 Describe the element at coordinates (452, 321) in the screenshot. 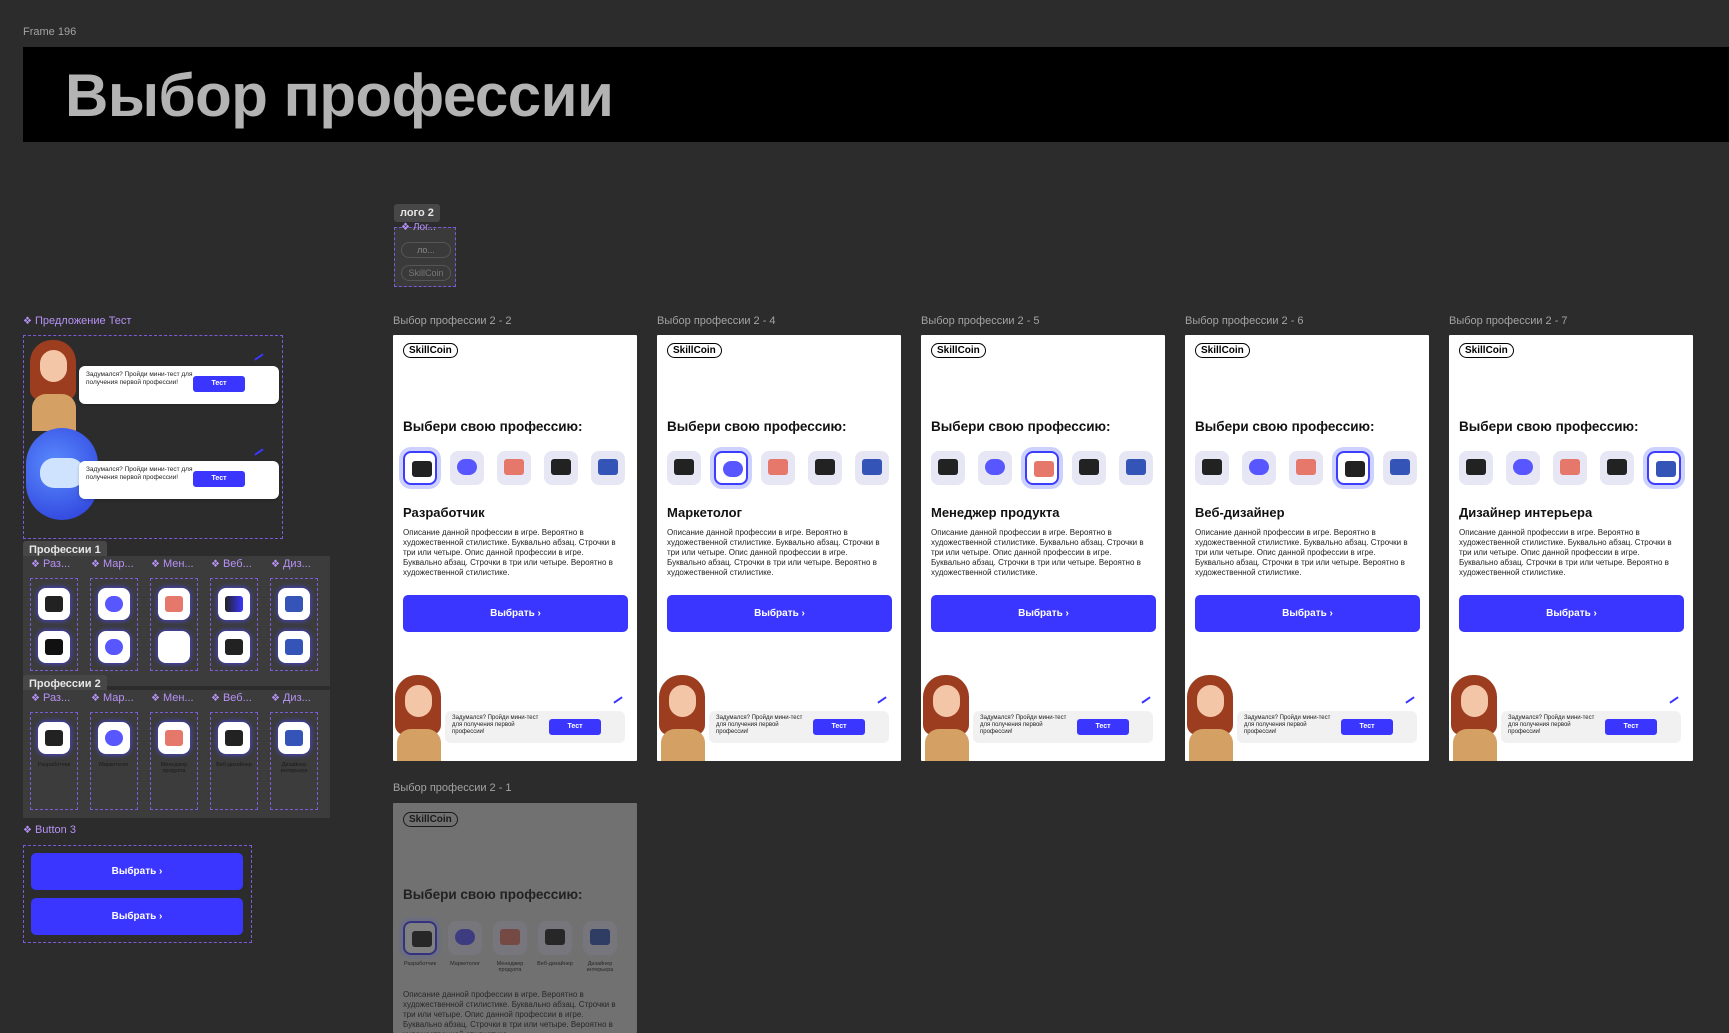

I see `frame-label: Выбор профессии 2 - 2` at that location.